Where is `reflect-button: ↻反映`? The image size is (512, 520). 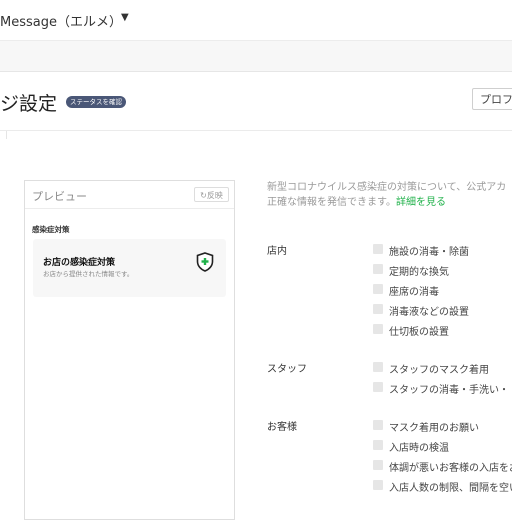 reflect-button: ↻反映 is located at coordinates (211, 194).